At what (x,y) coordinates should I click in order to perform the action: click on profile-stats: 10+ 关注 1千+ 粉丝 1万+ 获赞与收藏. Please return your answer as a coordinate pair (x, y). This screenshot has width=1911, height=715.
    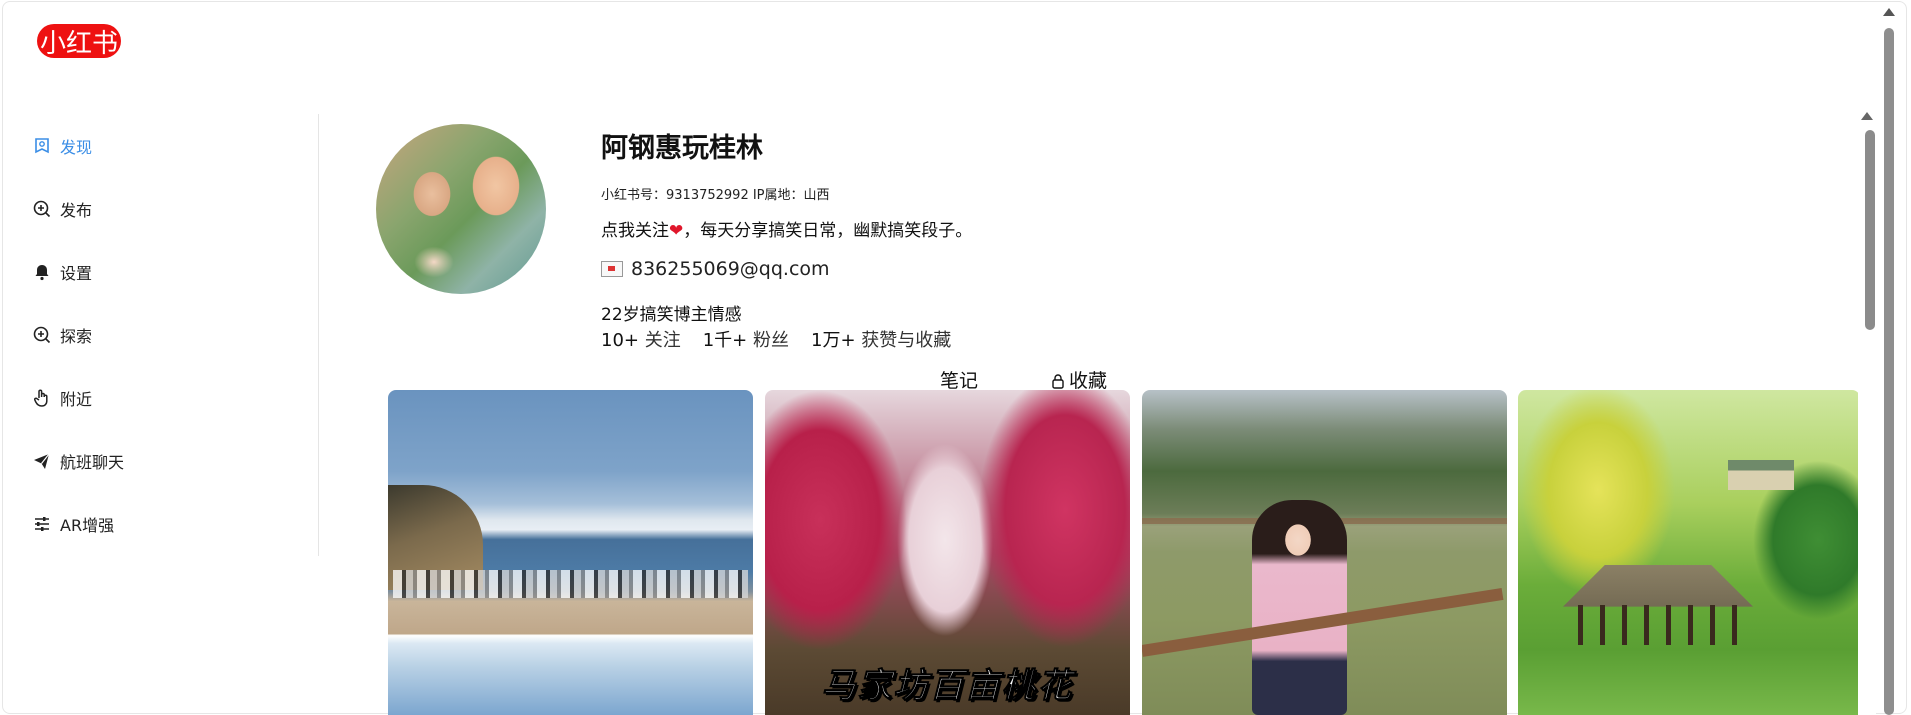
    Looking at the image, I should click on (787, 339).